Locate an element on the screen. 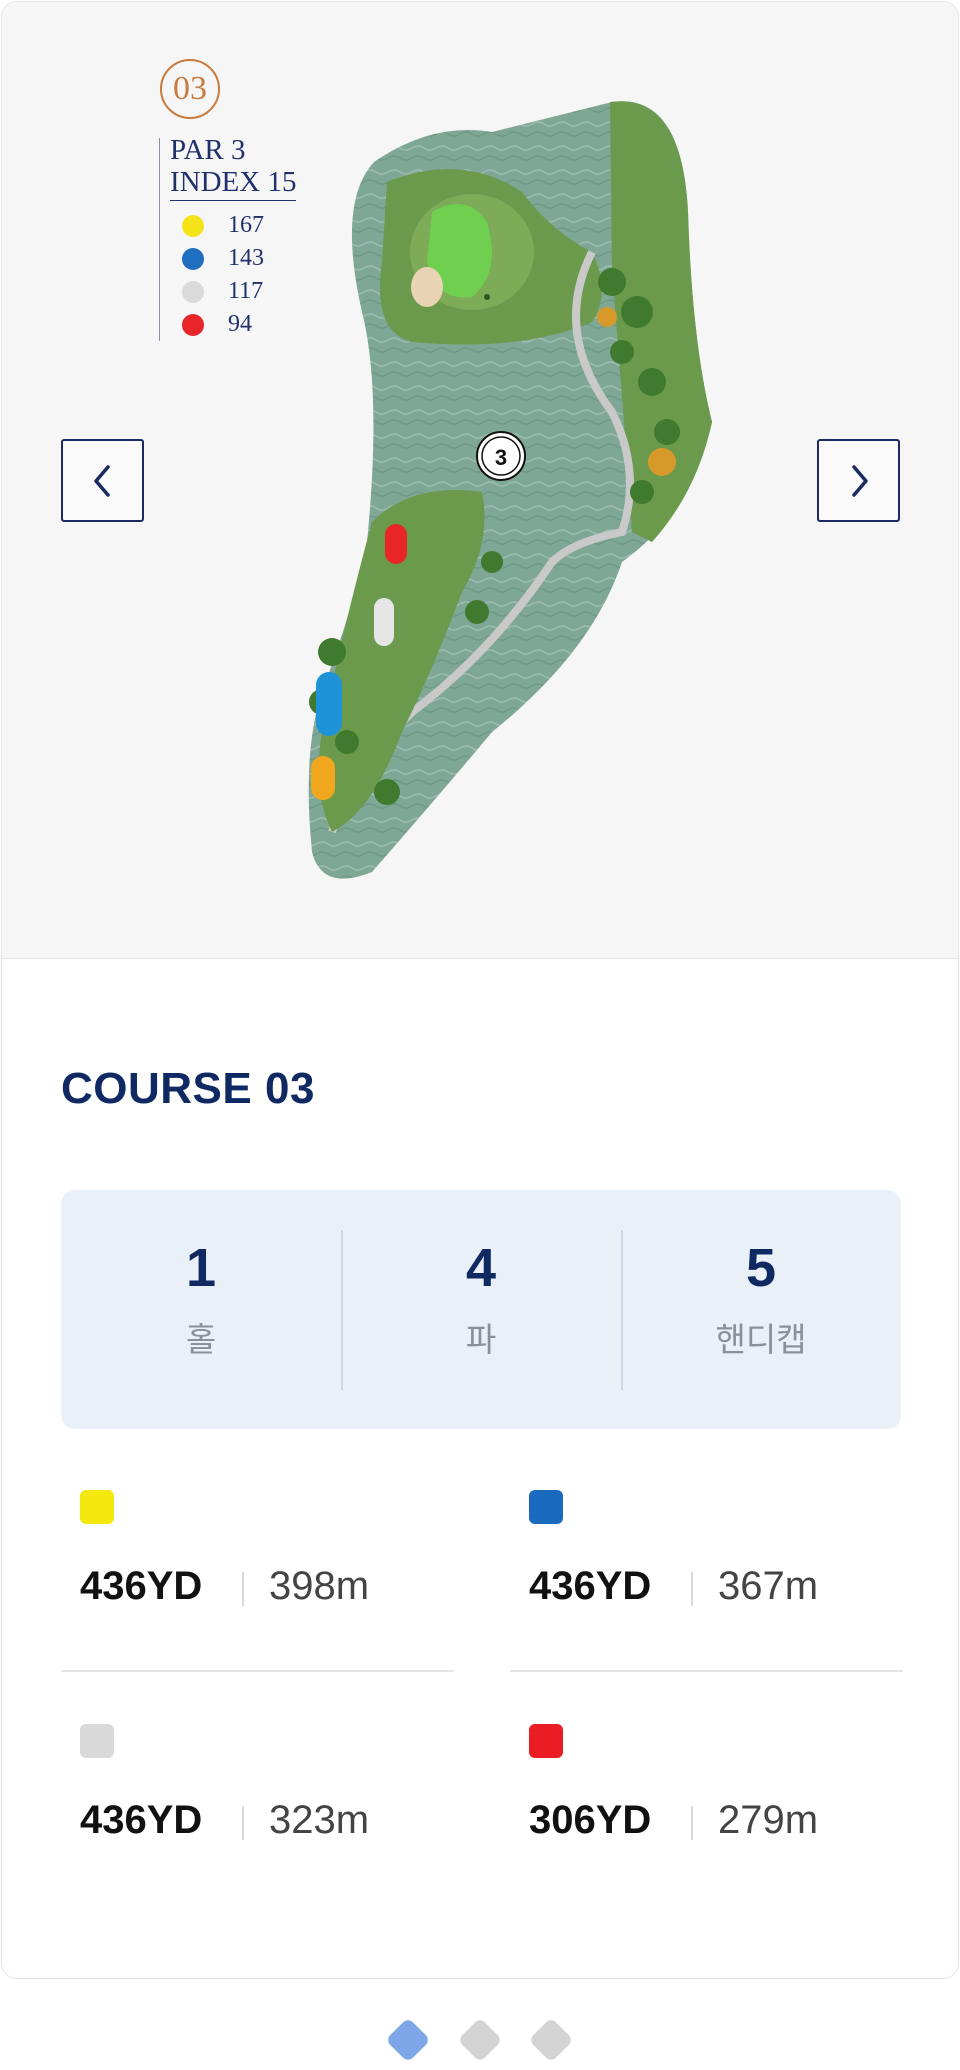 This screenshot has height=2070, width=960. hole-stats-panel: 1 홀 4 파 5 핸디캡 is located at coordinates (481, 1309).